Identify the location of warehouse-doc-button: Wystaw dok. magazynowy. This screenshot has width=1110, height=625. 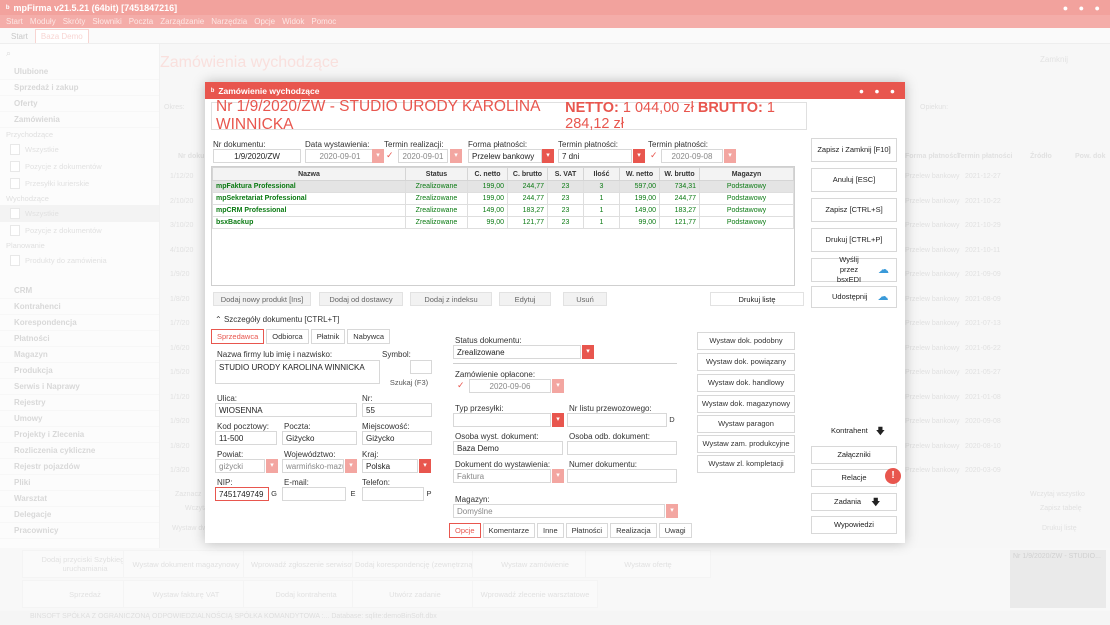
(746, 404).